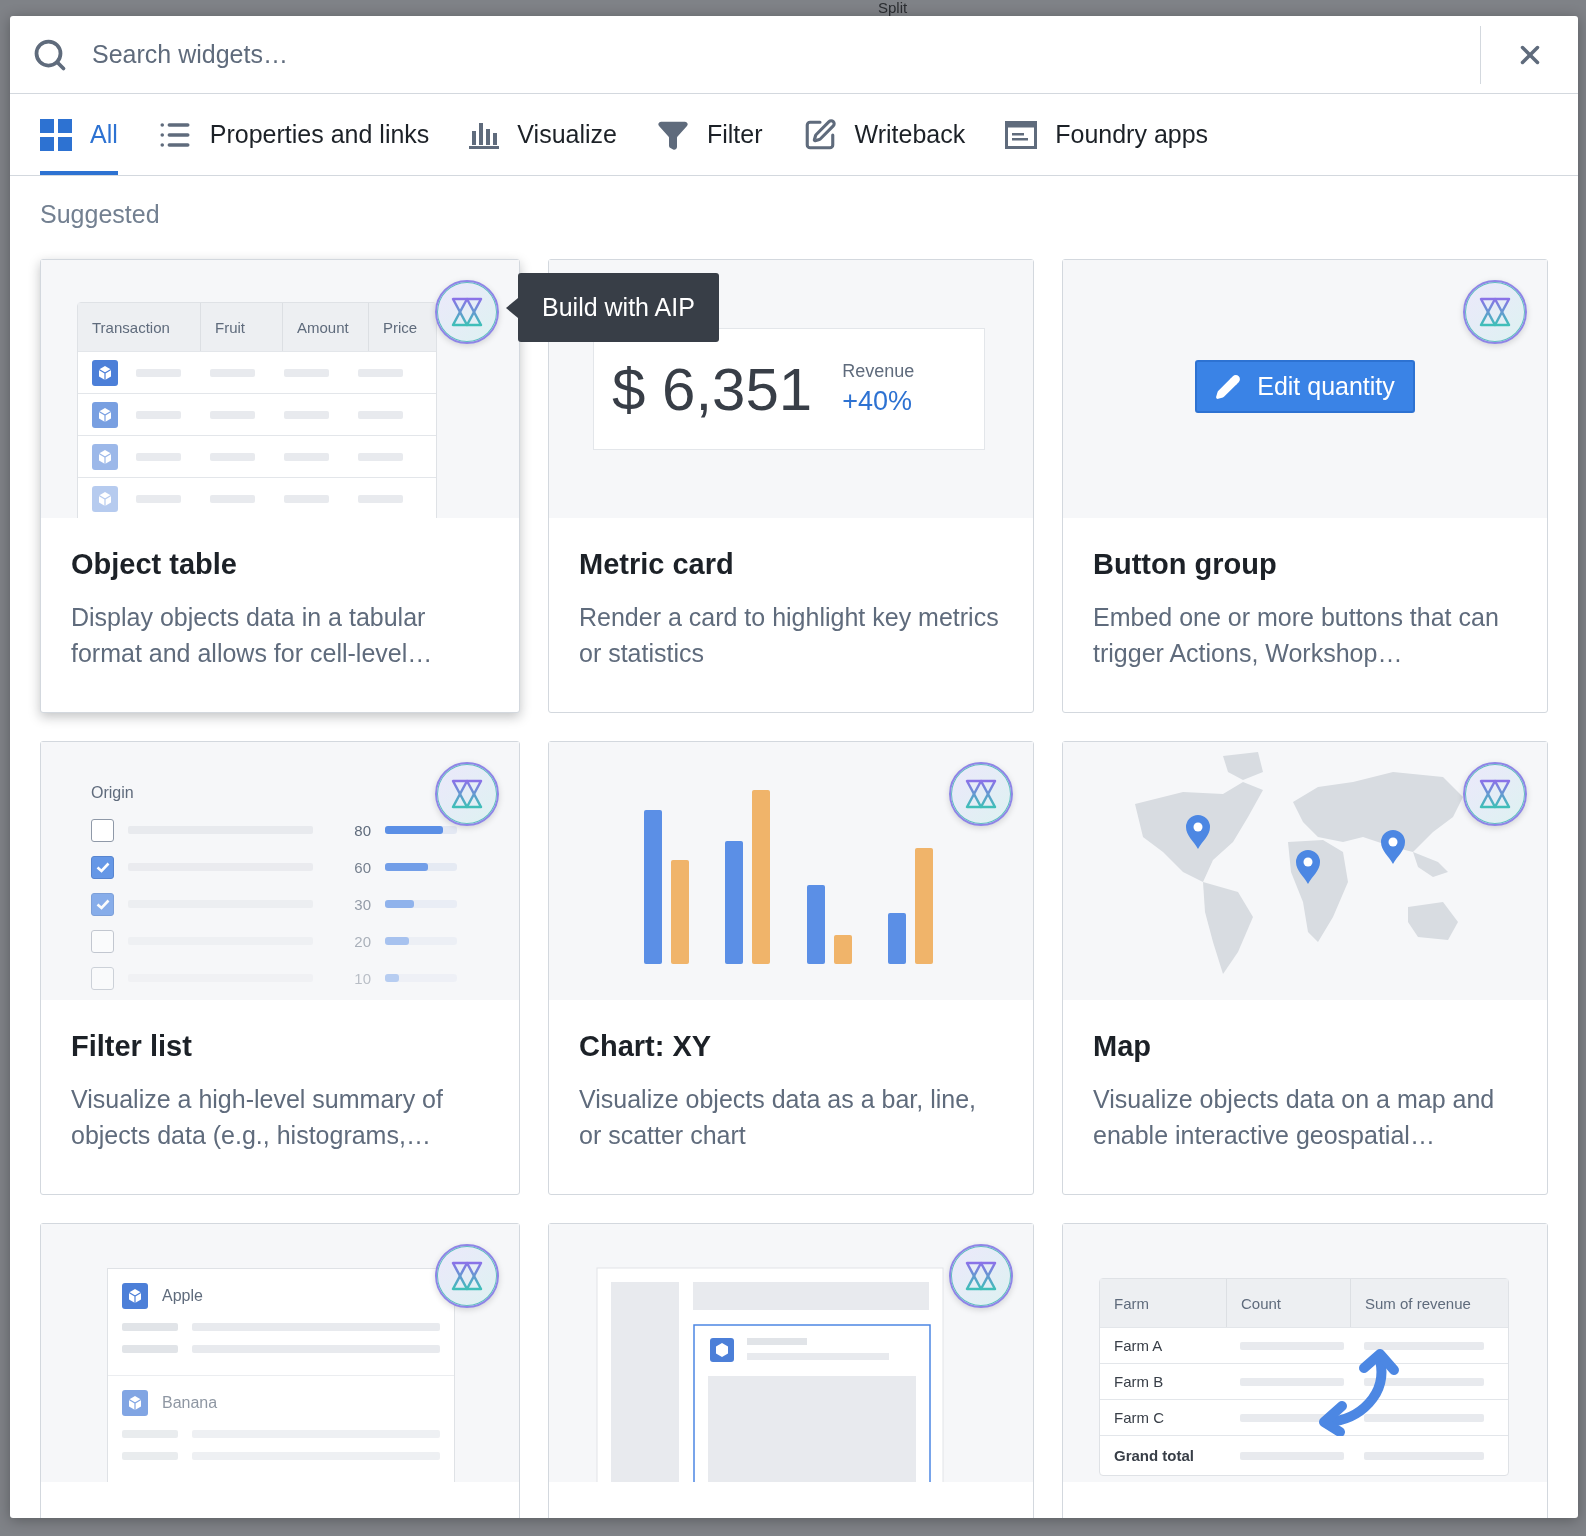  Describe the element at coordinates (182, 1296) in the screenshot. I see `list-item-name: Apple` at that location.